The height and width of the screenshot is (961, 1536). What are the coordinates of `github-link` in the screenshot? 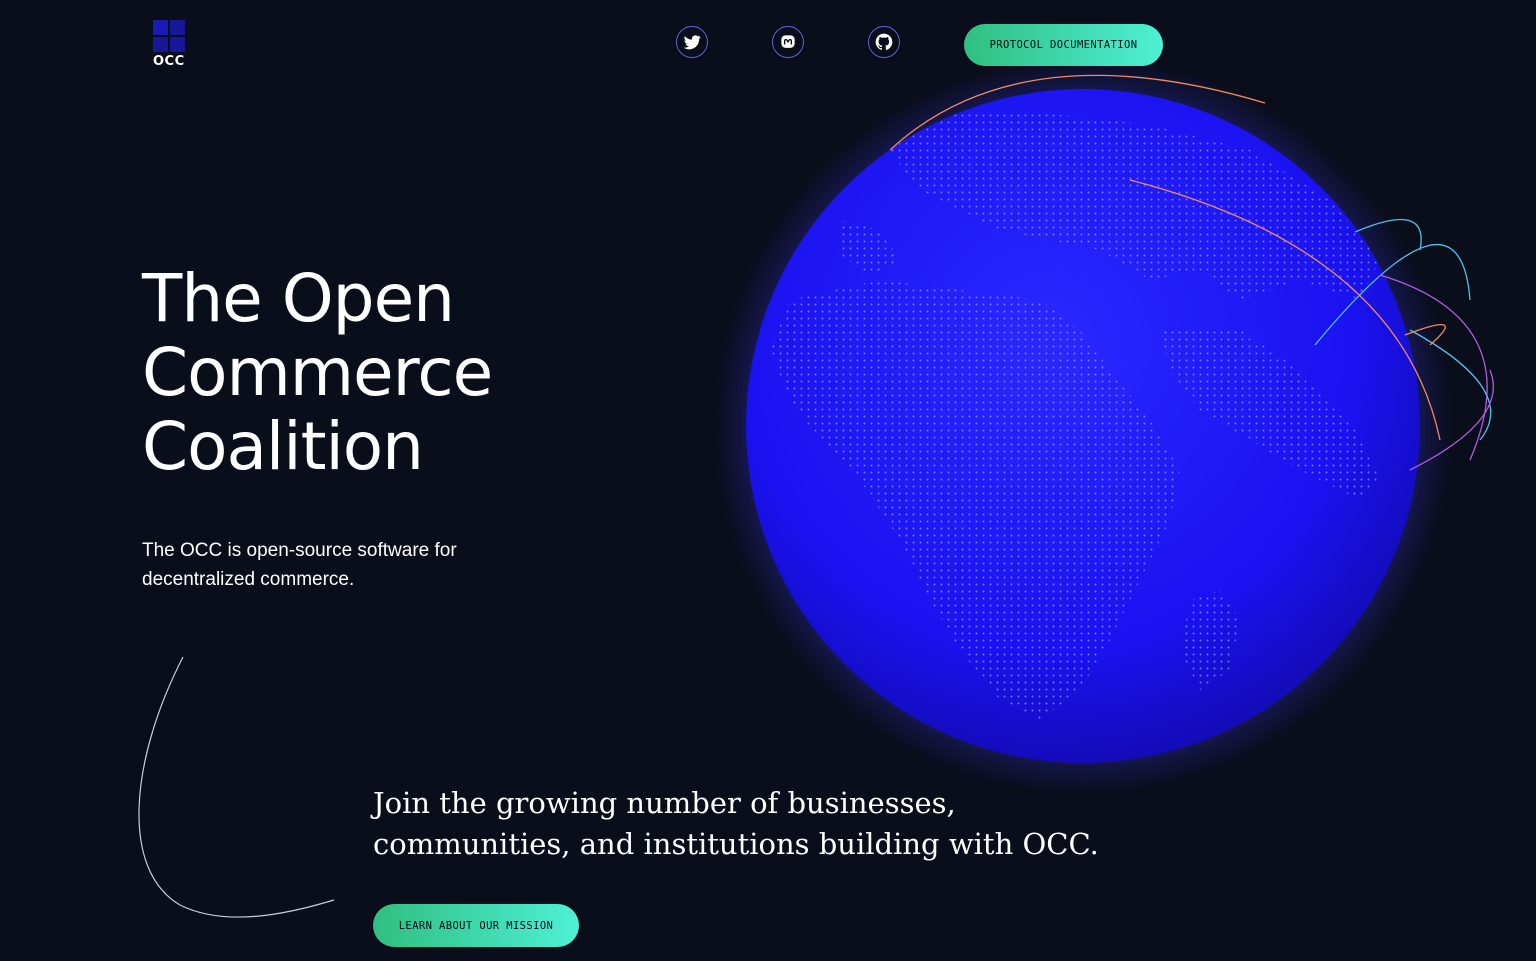 It's located at (884, 42).